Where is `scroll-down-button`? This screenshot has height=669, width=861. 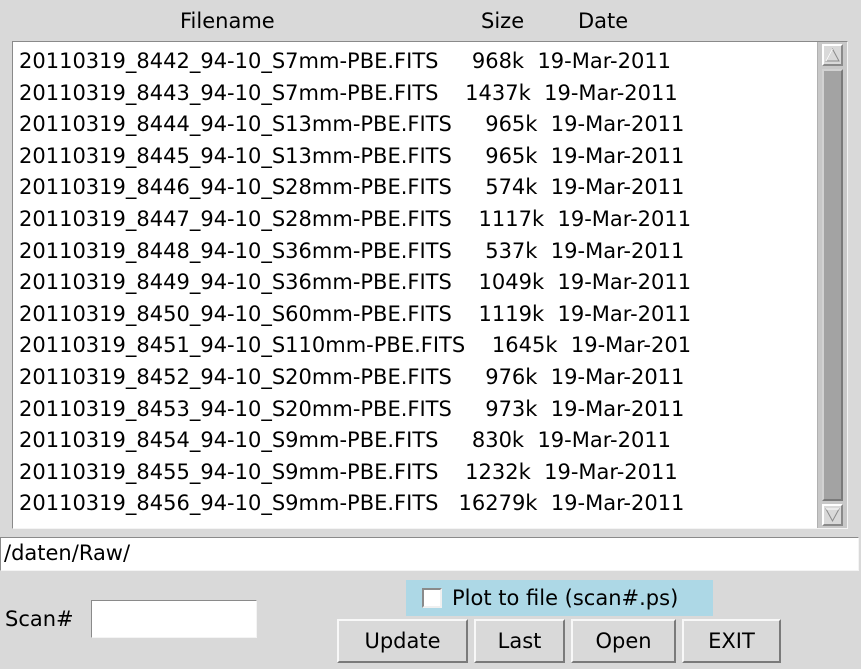
scroll-down-button is located at coordinates (832, 515).